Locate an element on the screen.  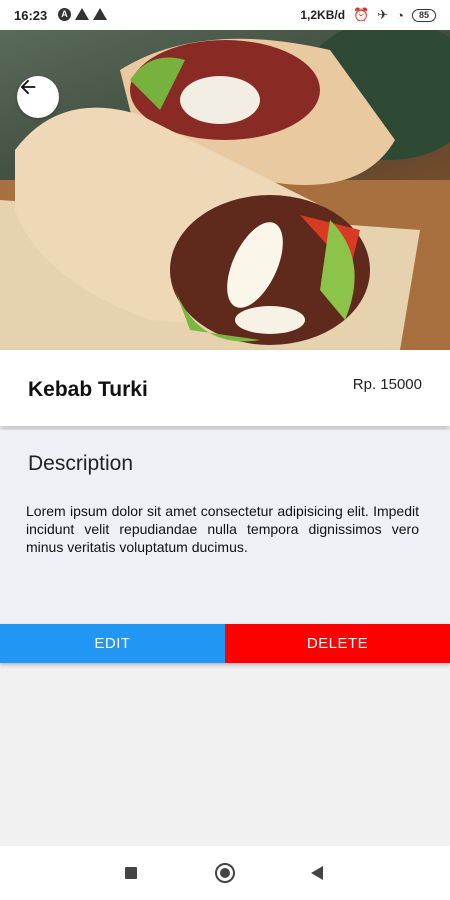
status-bar: 16:23 A 1,2KB/d ⏰ ✈ ◔ 85 is located at coordinates (225, 15).